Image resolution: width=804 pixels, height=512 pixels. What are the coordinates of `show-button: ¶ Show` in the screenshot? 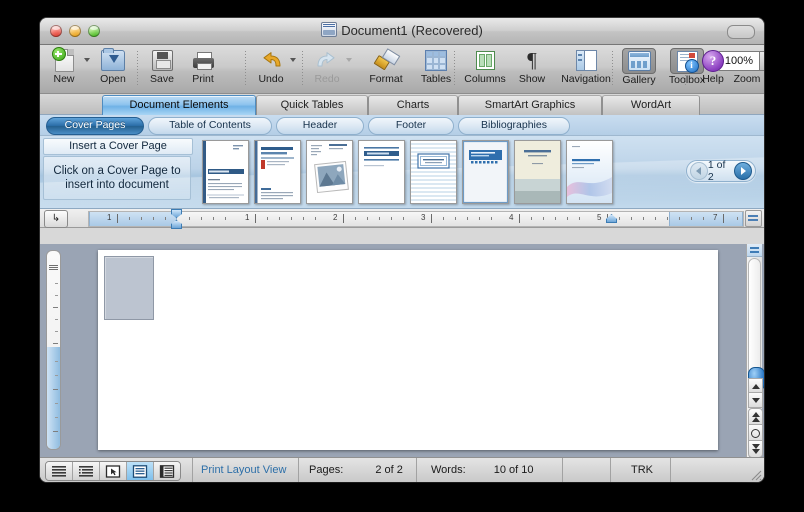 It's located at (532, 66).